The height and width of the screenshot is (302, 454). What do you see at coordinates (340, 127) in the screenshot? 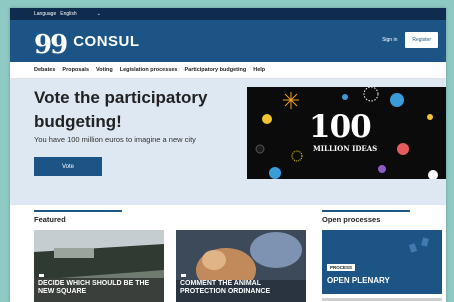
I see `banner-number: 100` at bounding box center [340, 127].